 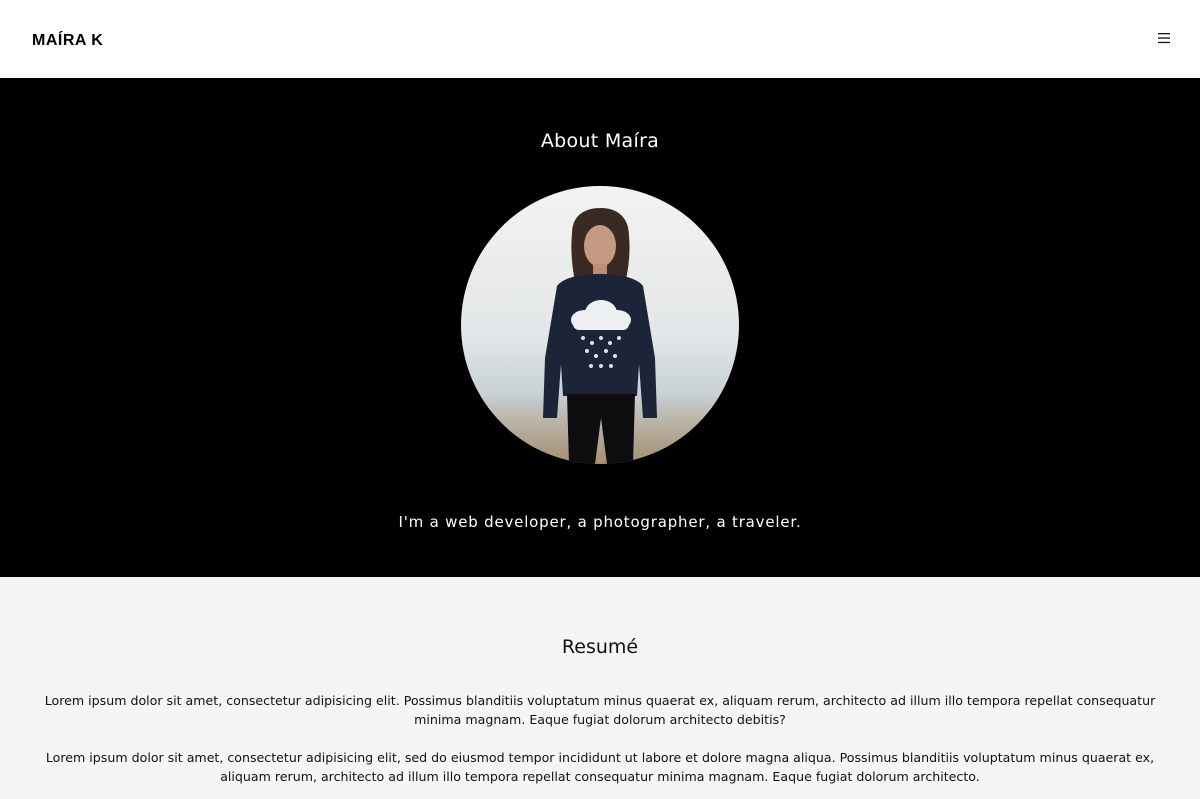 What do you see at coordinates (67, 41) in the screenshot?
I see `brand-logo-link: MAÍRA K` at bounding box center [67, 41].